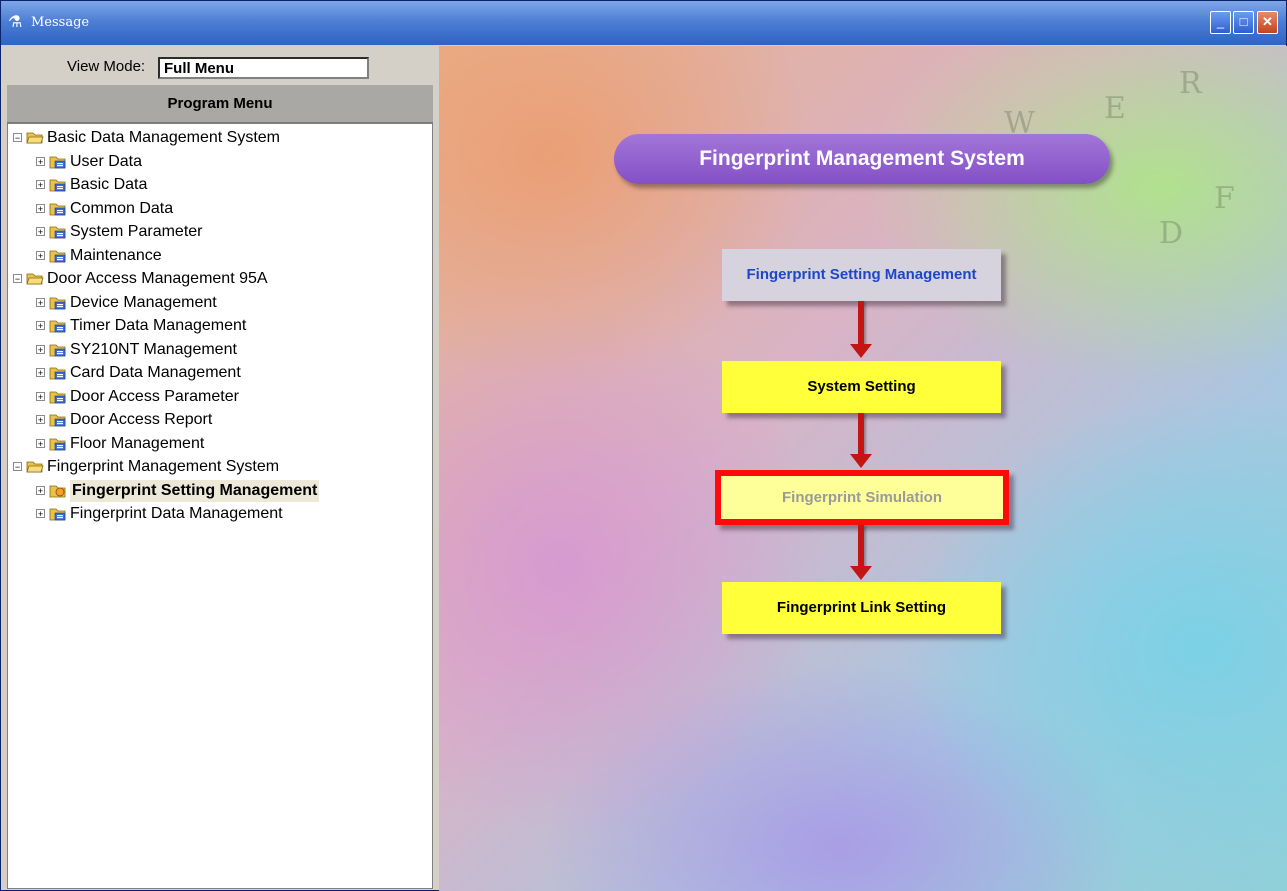  What do you see at coordinates (116, 255) in the screenshot?
I see `tree-item-label: Maintenance` at bounding box center [116, 255].